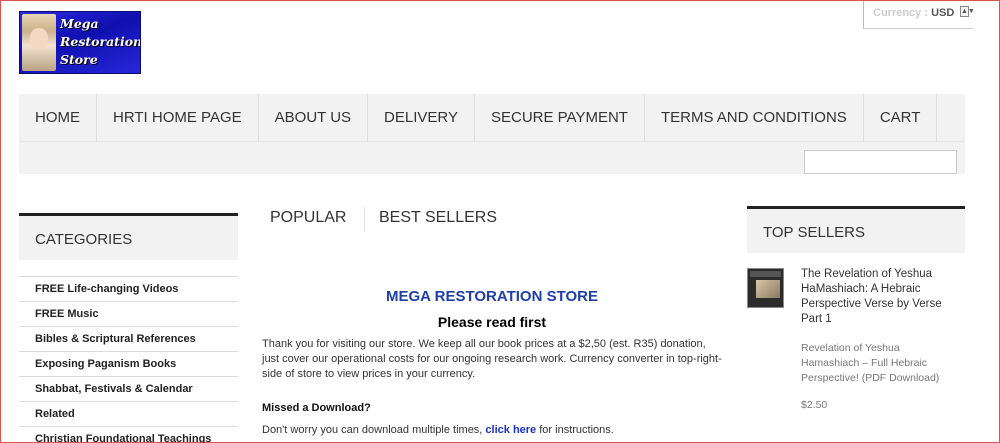  Describe the element at coordinates (308, 218) in the screenshot. I see `tab-popular: POPULAR` at that location.